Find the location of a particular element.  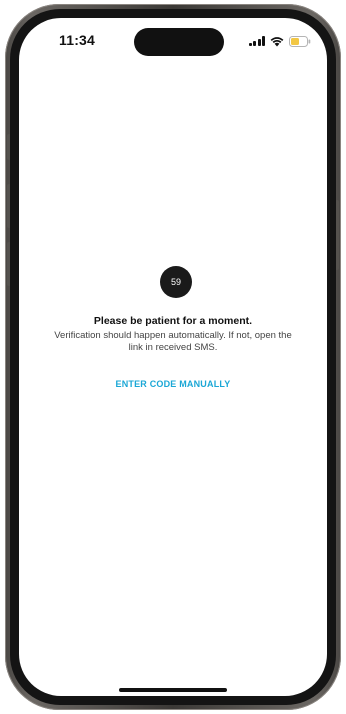

countdown-value: 59 is located at coordinates (175, 282).